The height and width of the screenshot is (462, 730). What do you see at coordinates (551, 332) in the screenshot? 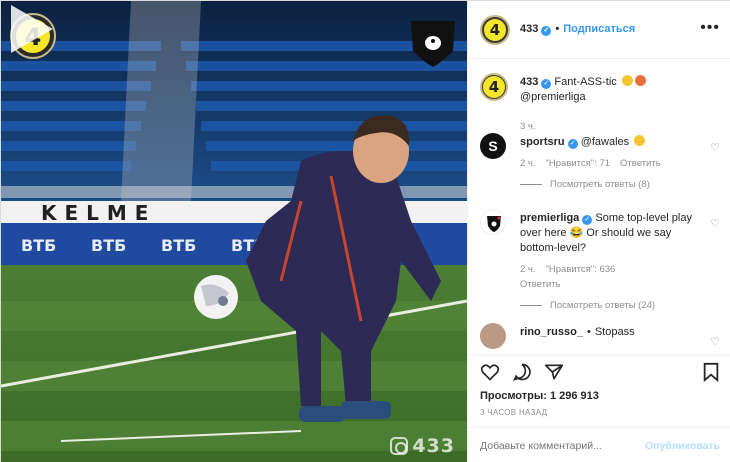
I see `comment-username: rino_russo_` at bounding box center [551, 332].